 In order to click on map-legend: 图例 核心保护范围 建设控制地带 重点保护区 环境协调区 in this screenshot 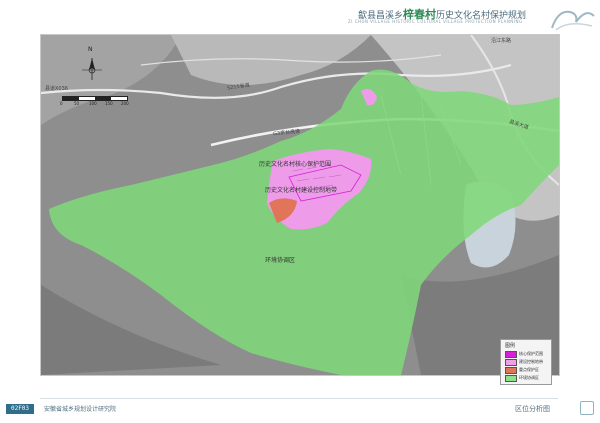, I will do `click(526, 362)`.